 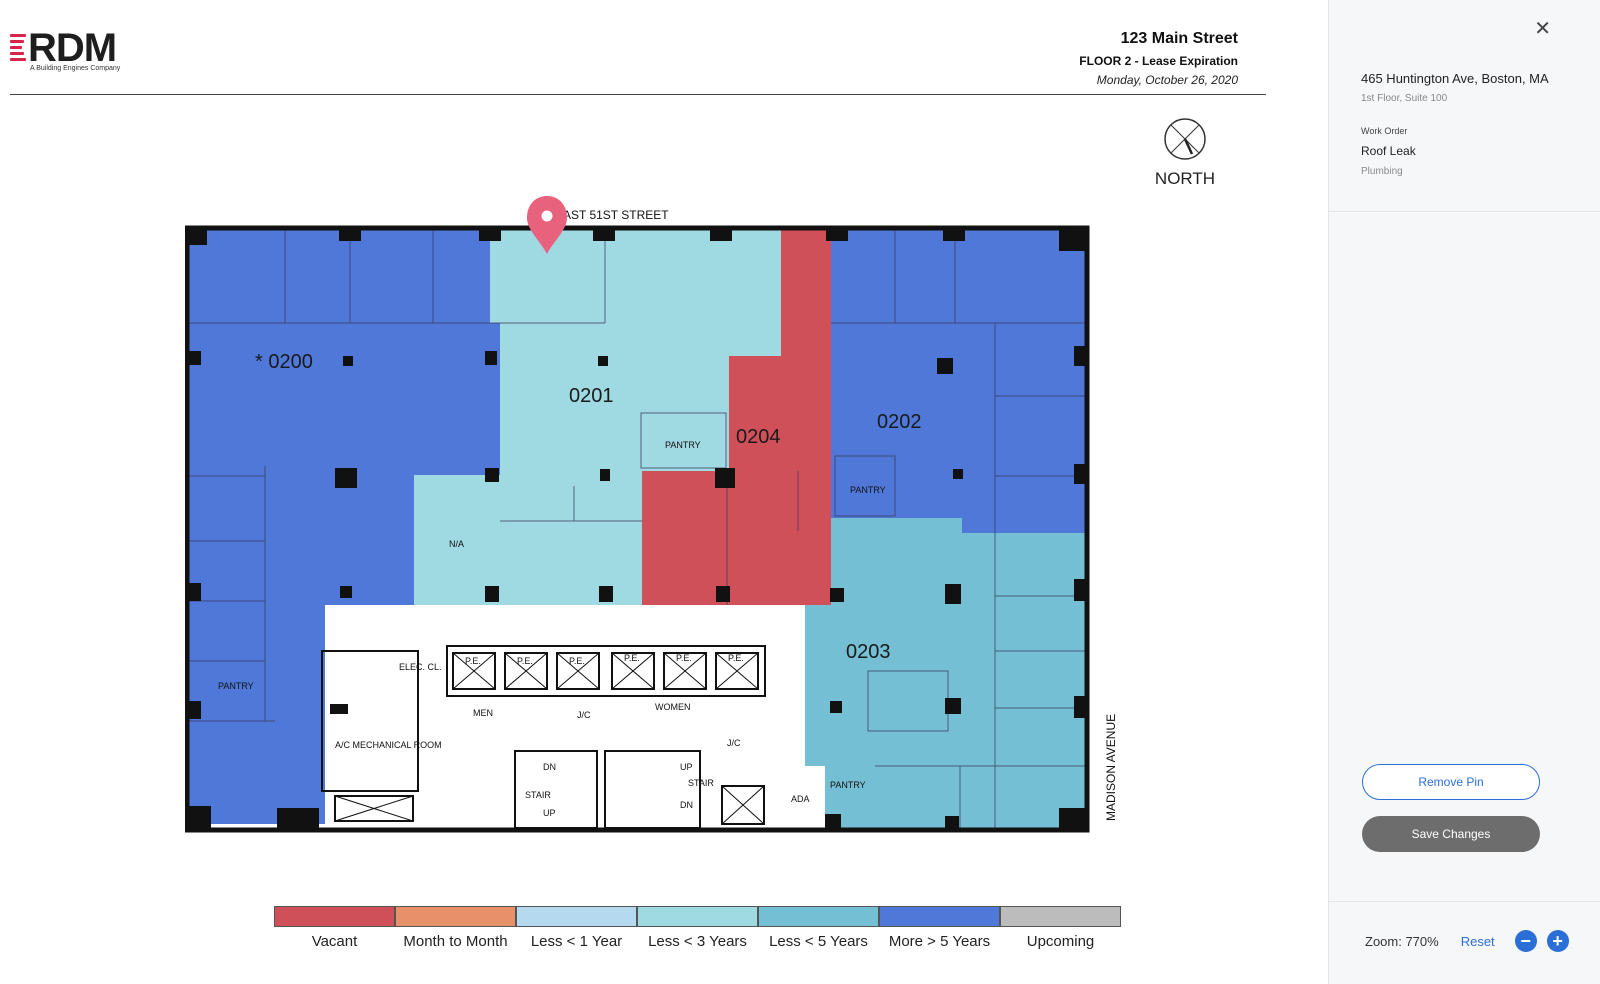 I want to click on room-label-0203: 0203, so click(x=868, y=652).